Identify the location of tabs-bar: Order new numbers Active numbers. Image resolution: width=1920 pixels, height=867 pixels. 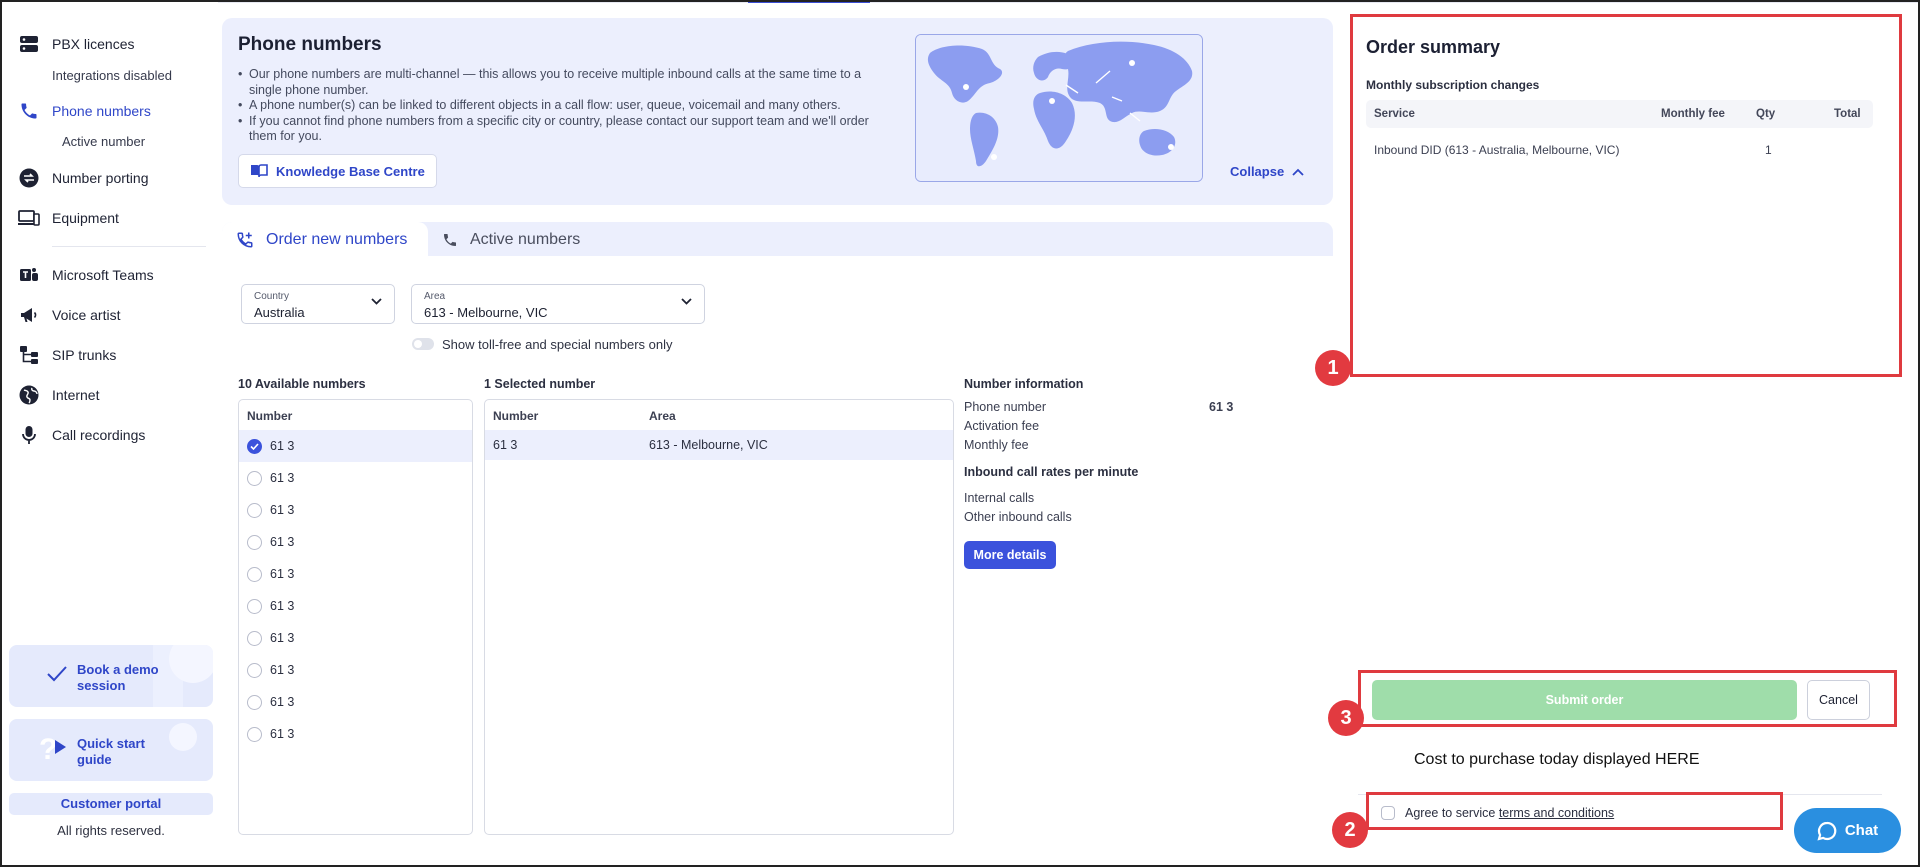
(777, 240).